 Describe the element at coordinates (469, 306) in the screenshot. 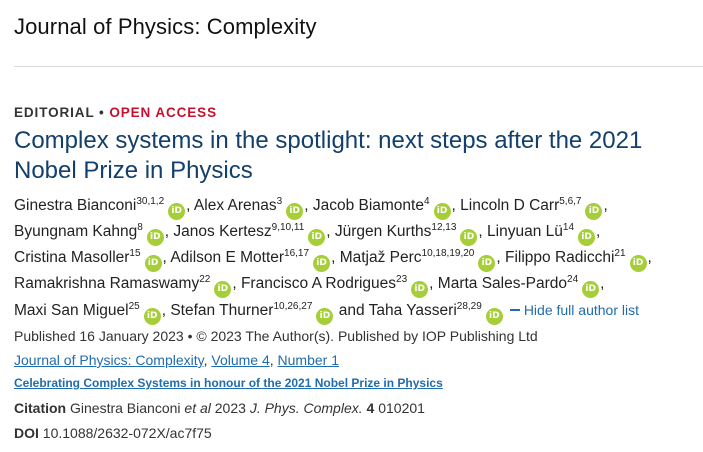

I see `author-affiliation: 28,29` at that location.